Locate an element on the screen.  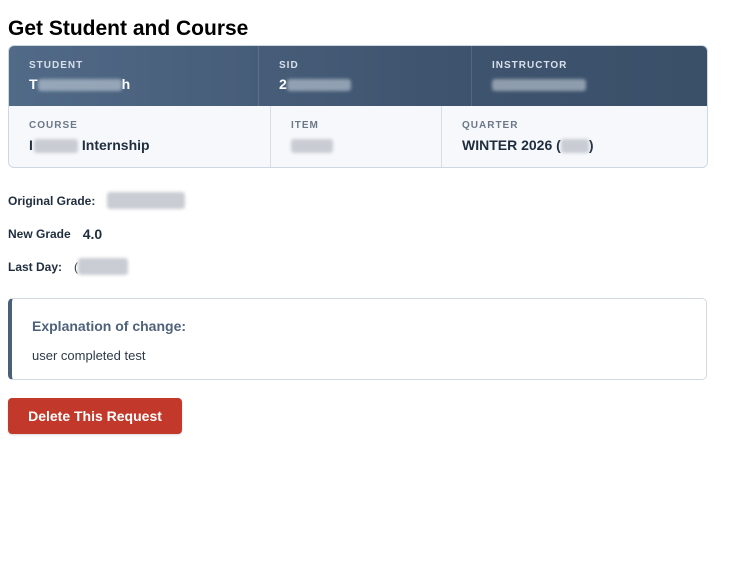
redacted-quarter-code is located at coordinates (574, 146).